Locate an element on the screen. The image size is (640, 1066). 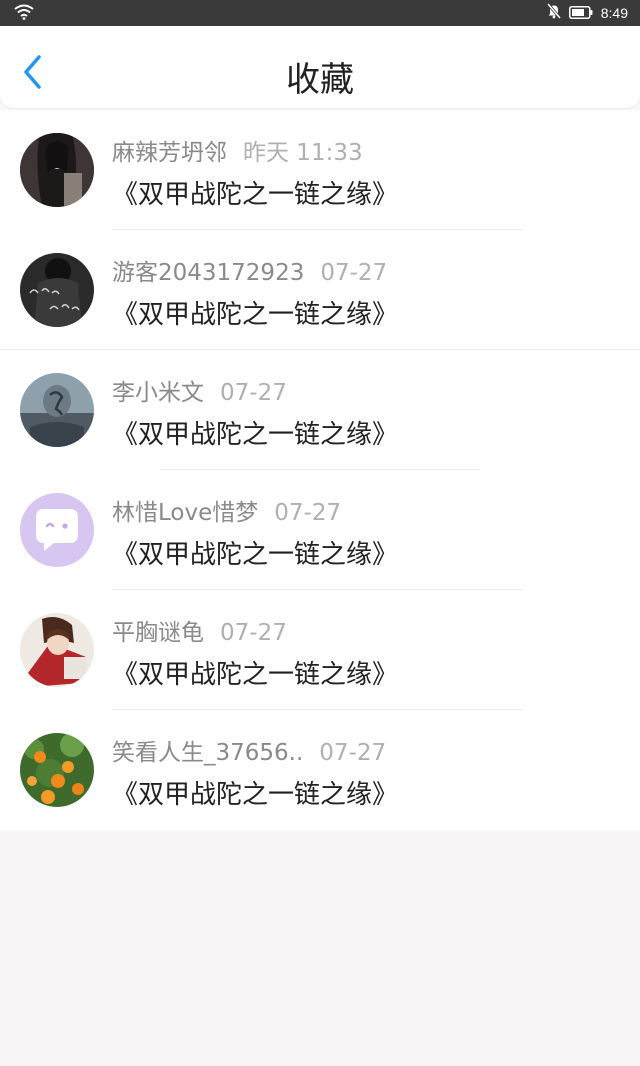
favorite-item: 游客2043172923 07-27 《双甲战陀之一链之缘》 is located at coordinates (320, 290).